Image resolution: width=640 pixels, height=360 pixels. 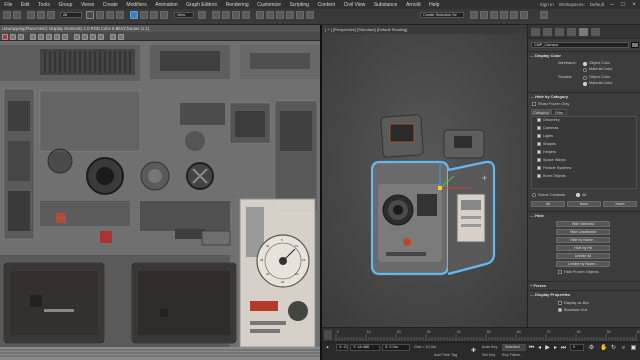 What do you see at coordinates (216, 15) in the screenshot?
I see `snaps-toggle-icon` at bounding box center [216, 15].